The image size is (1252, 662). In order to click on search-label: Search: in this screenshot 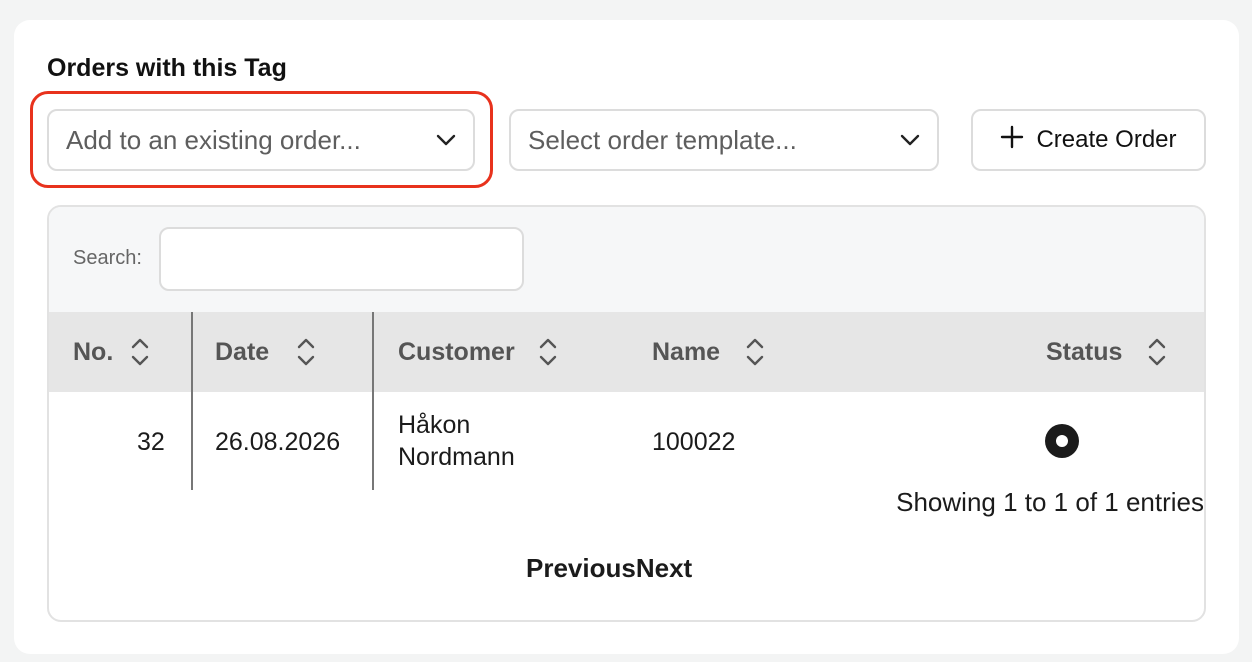, I will do `click(107, 258)`.